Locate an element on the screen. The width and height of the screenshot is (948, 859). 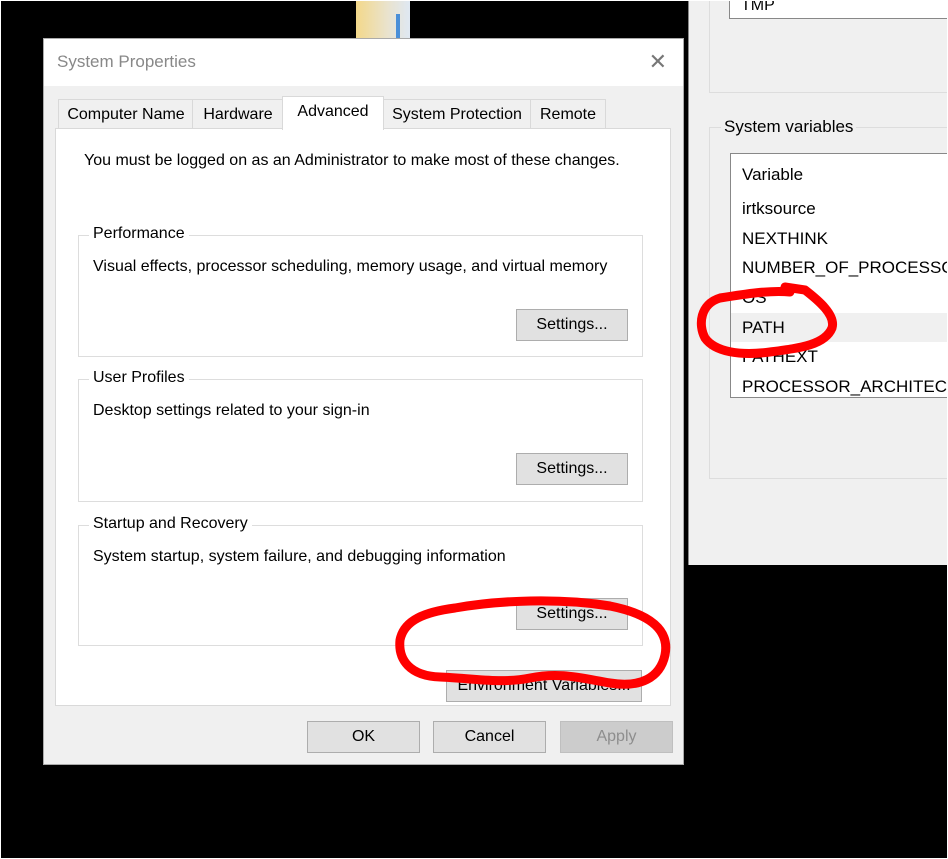
list-item: PATHEXT is located at coordinates (839, 356).